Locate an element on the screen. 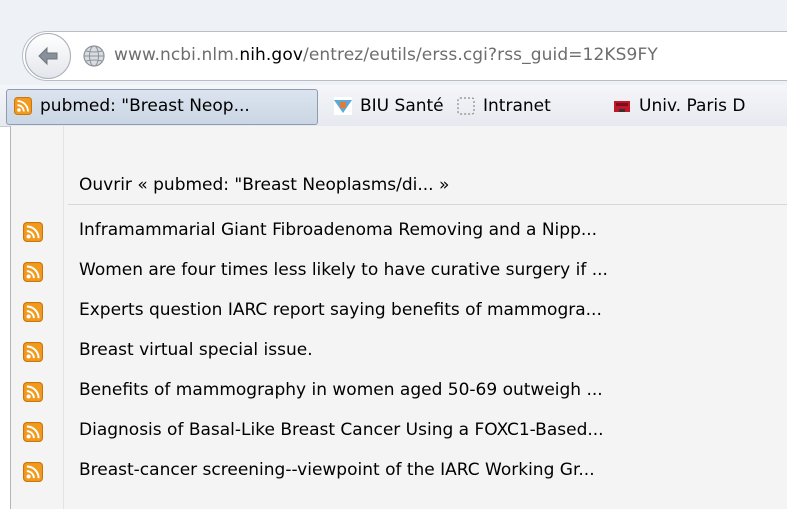 Image resolution: width=787 pixels, height=509 pixels. url-path: /entrez/eutils/erss.cgi?rss_guid=12KS9FY is located at coordinates (480, 55).